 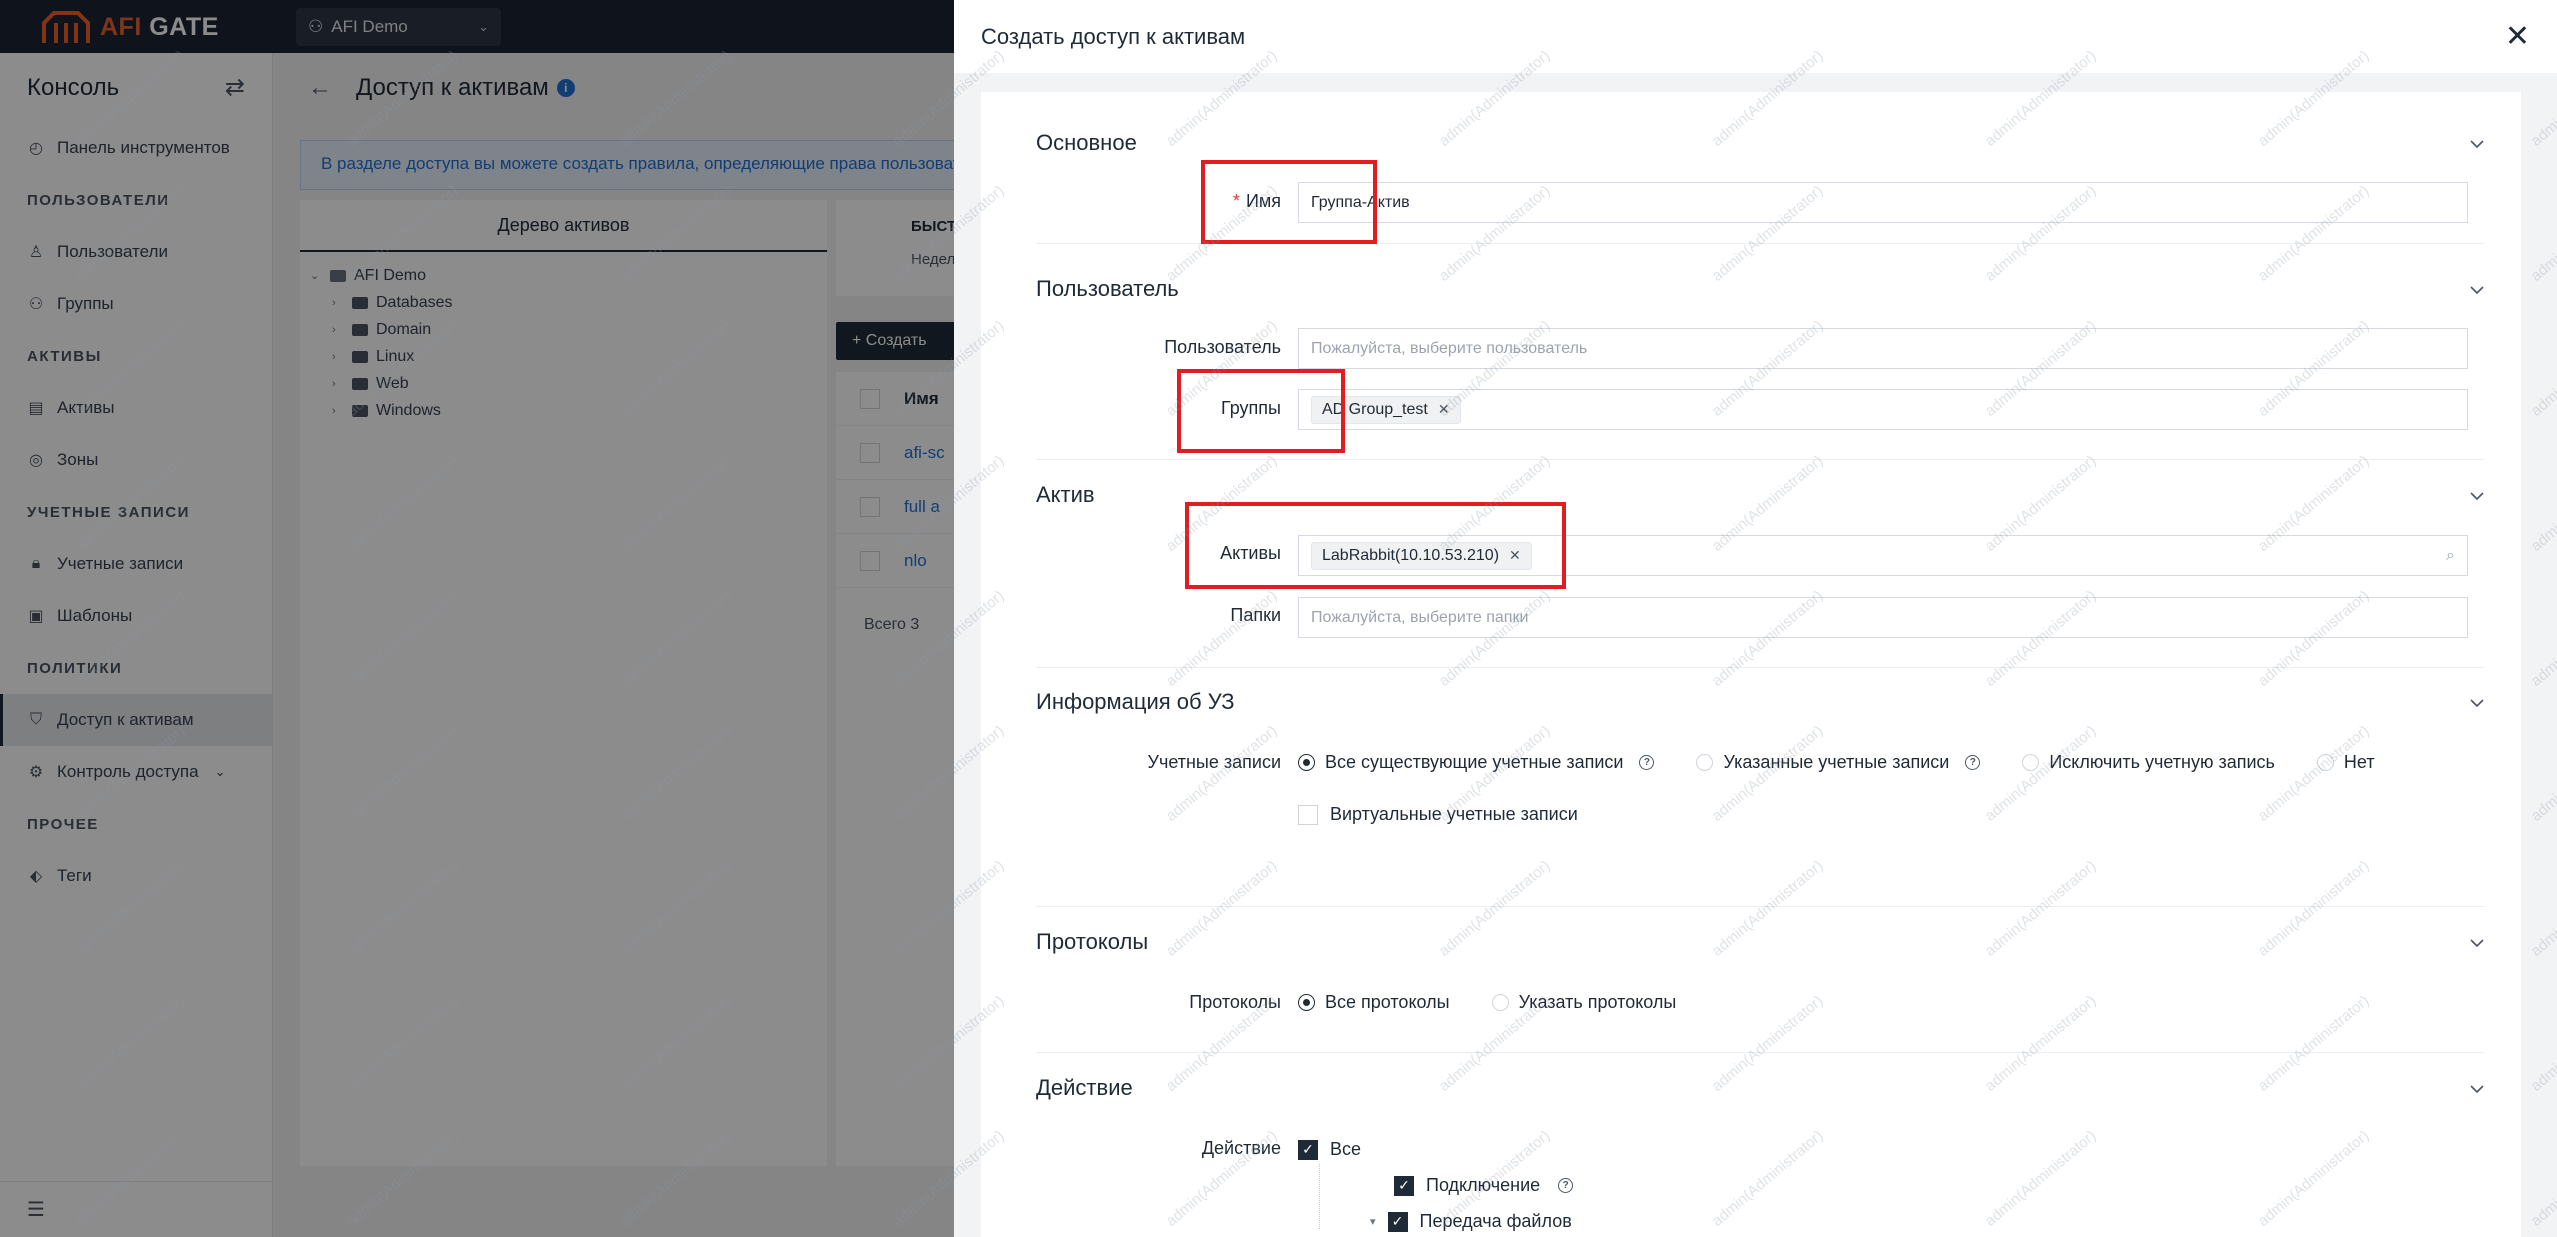 What do you see at coordinates (1449, 348) in the screenshot?
I see `user-select-placeholder: Пожалуйста, выберите пользователь` at bounding box center [1449, 348].